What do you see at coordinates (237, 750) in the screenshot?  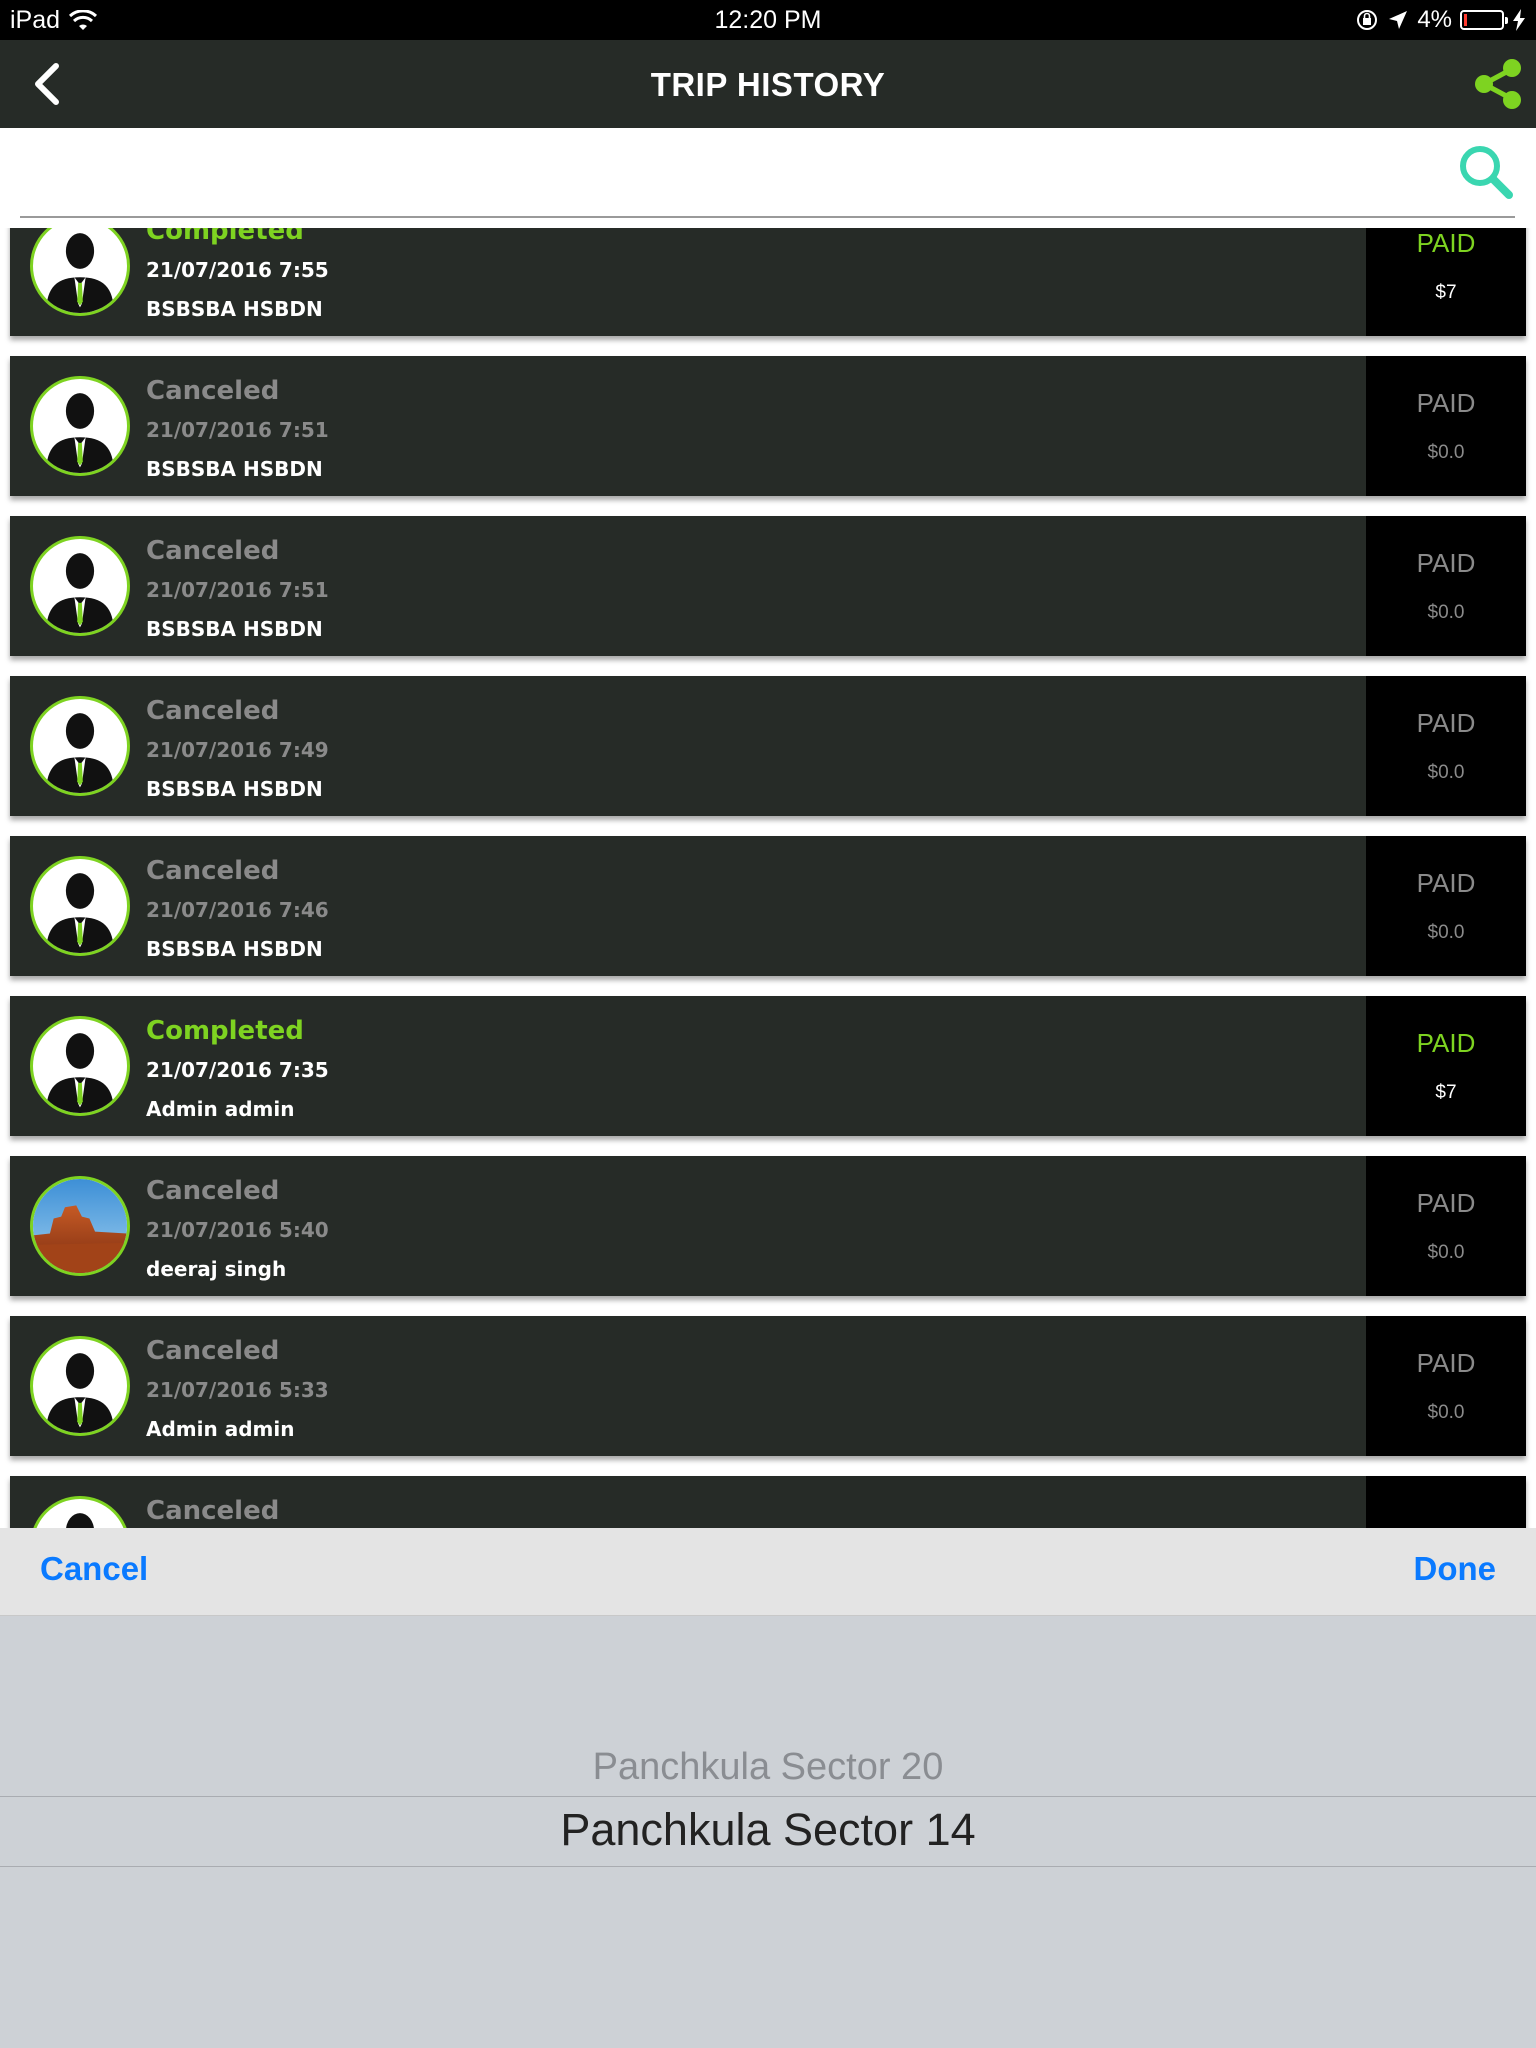 I see `trip-date: 21/07/2016 7:49` at bounding box center [237, 750].